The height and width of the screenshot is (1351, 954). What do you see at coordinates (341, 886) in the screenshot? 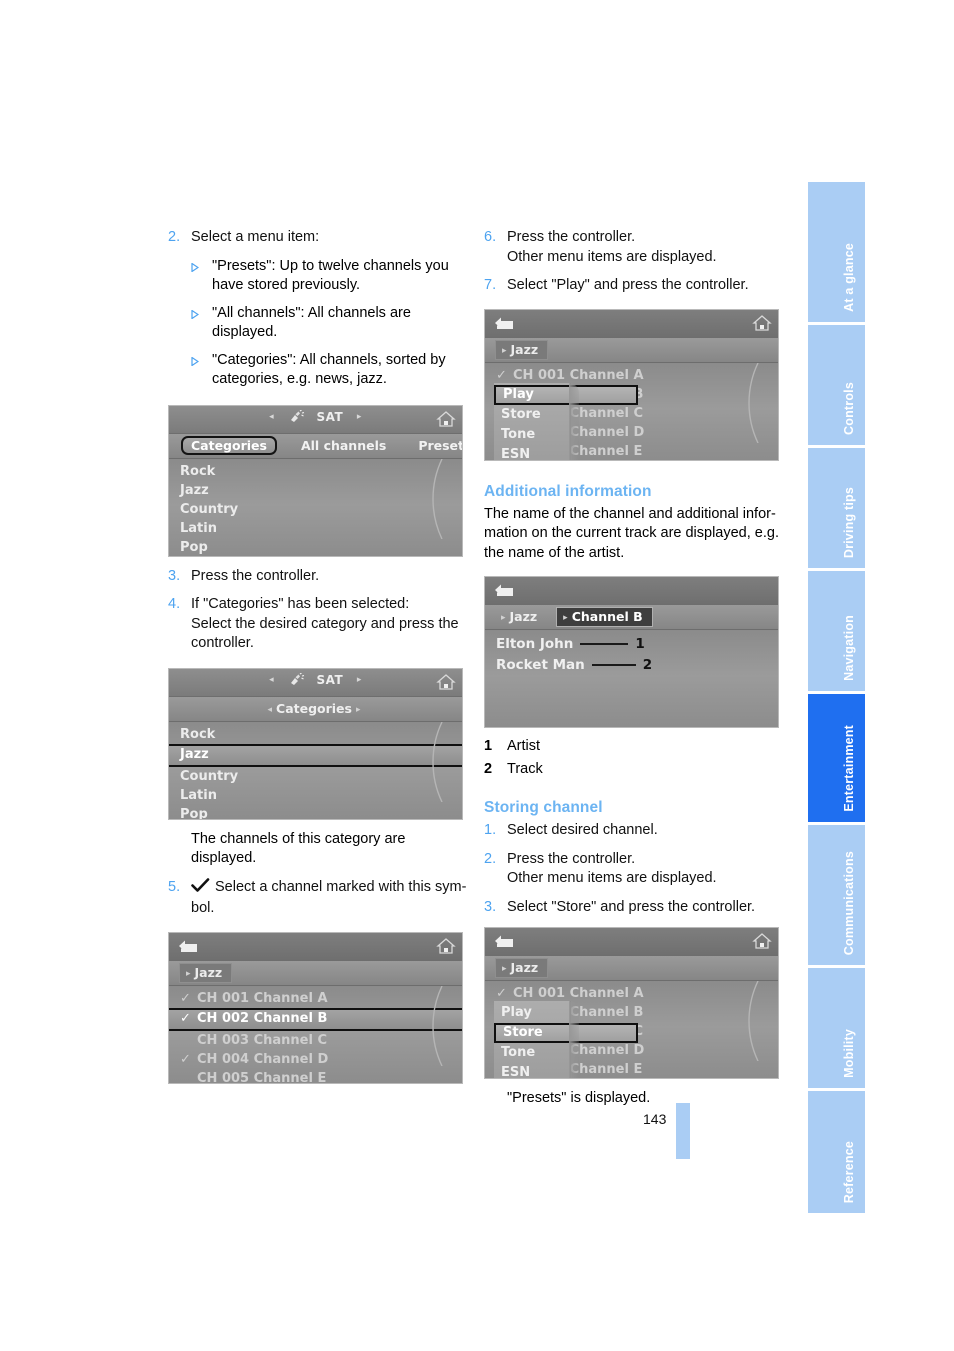
I see `step-text: Select a channel marked with this sym-` at bounding box center [341, 886].